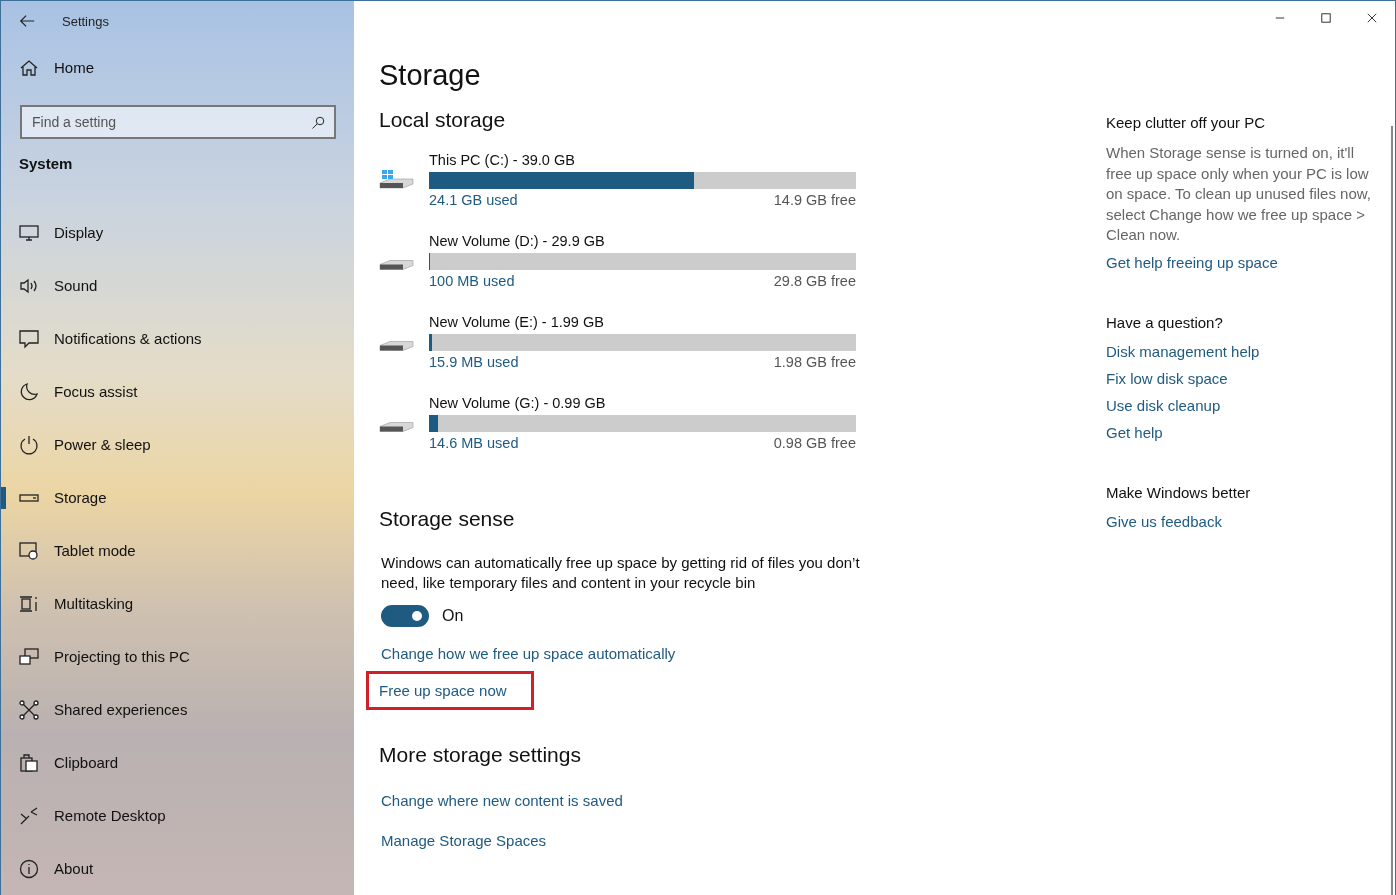 The width and height of the screenshot is (1396, 895). What do you see at coordinates (502, 800) in the screenshot?
I see `link: Change where new content is saved` at bounding box center [502, 800].